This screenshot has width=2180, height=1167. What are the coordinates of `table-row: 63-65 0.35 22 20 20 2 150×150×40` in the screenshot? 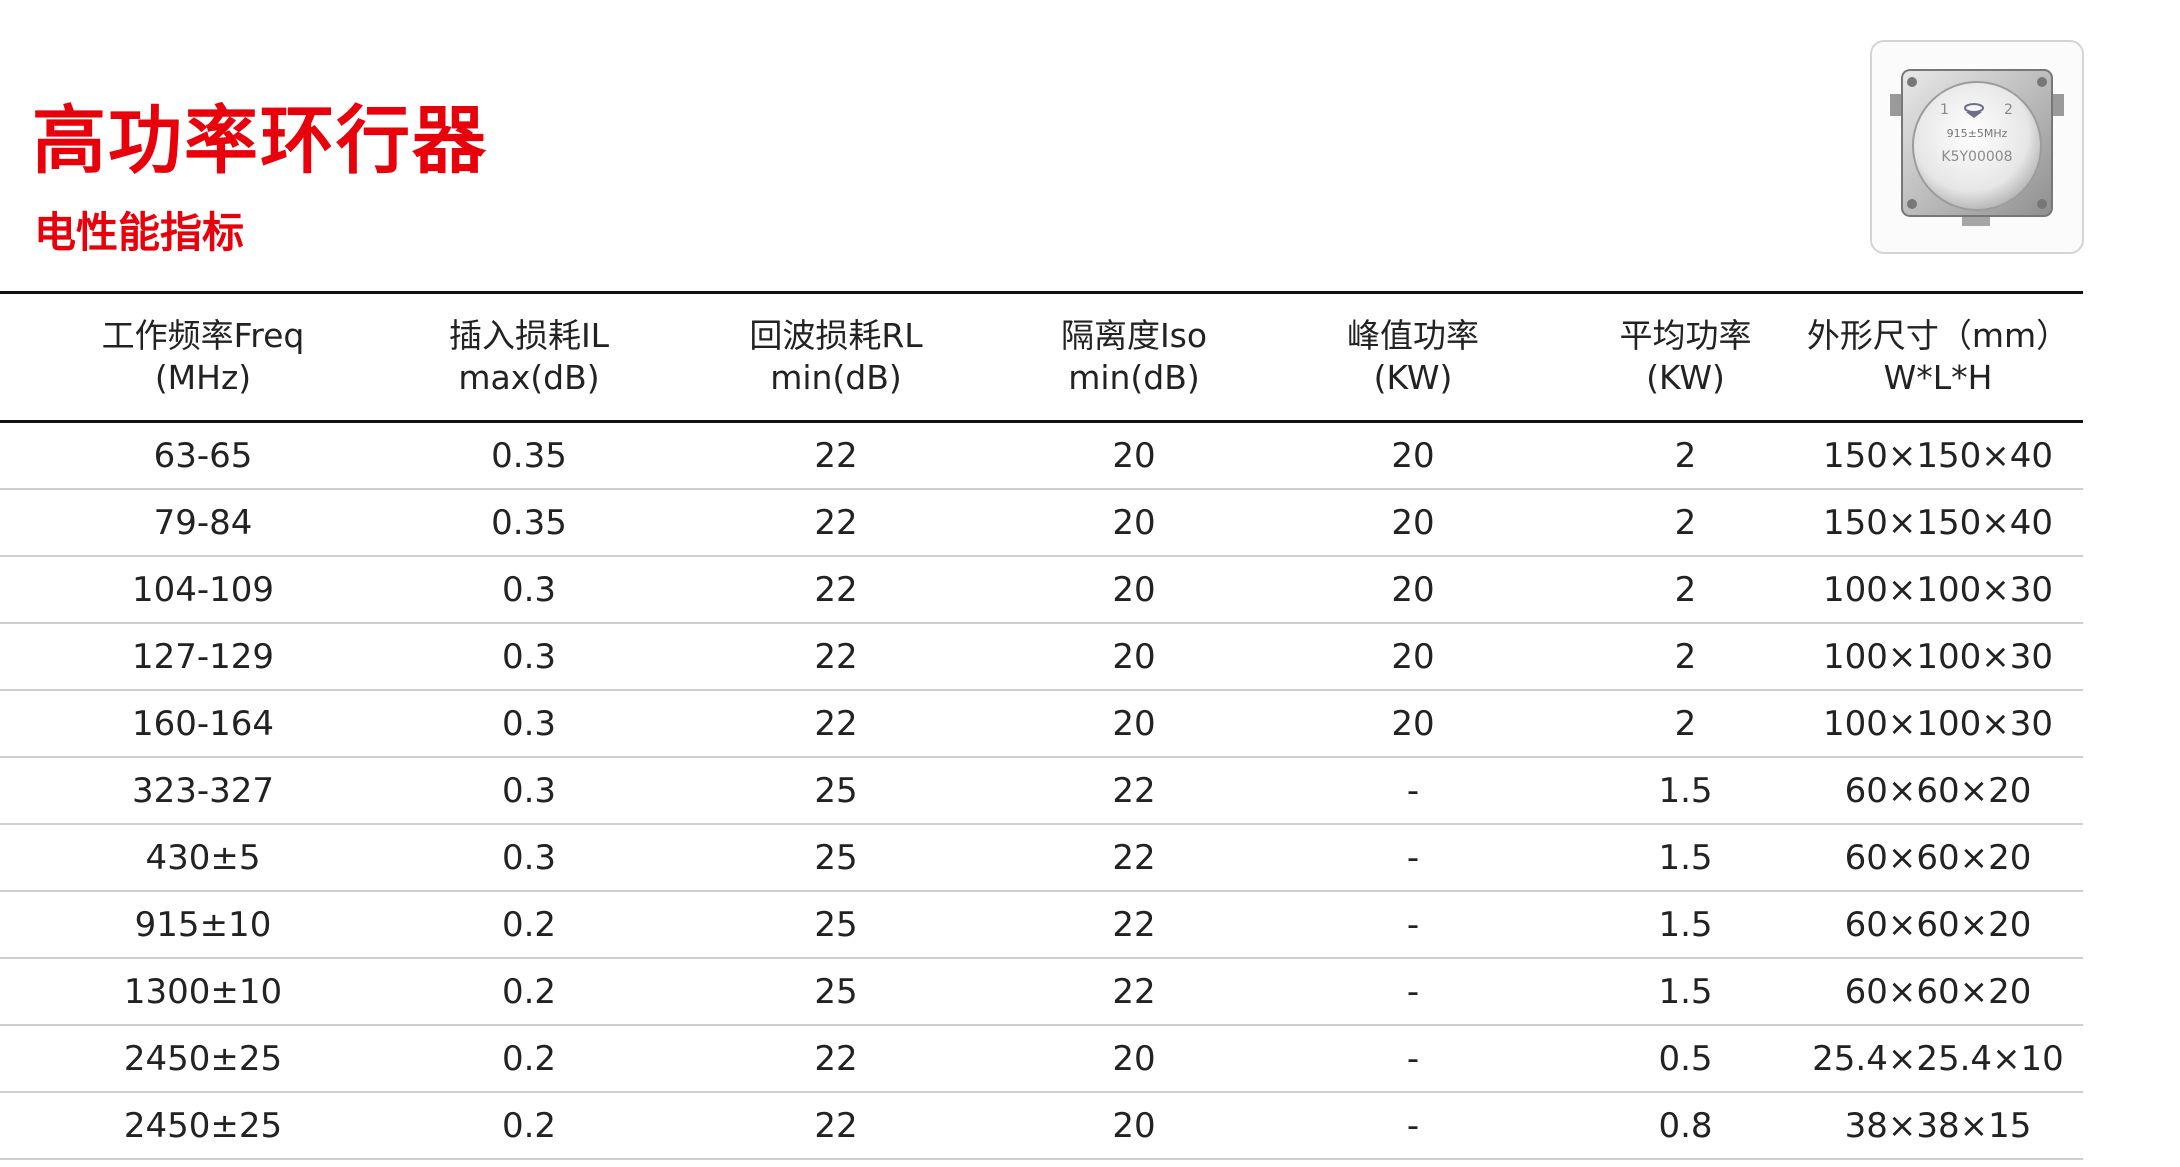 It's located at (1041, 455).